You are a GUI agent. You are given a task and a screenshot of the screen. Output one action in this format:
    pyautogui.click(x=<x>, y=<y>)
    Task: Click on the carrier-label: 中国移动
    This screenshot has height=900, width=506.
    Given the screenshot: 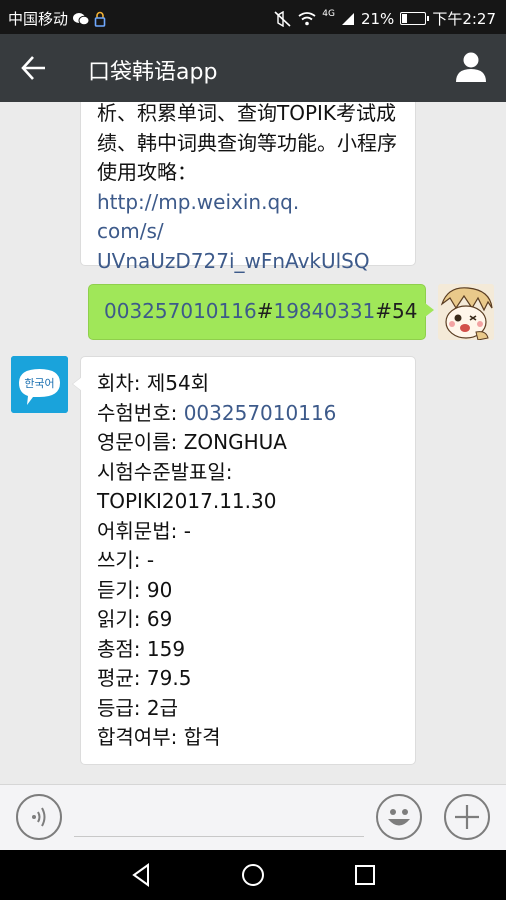 What is the action you would take?
    pyautogui.click(x=38, y=19)
    